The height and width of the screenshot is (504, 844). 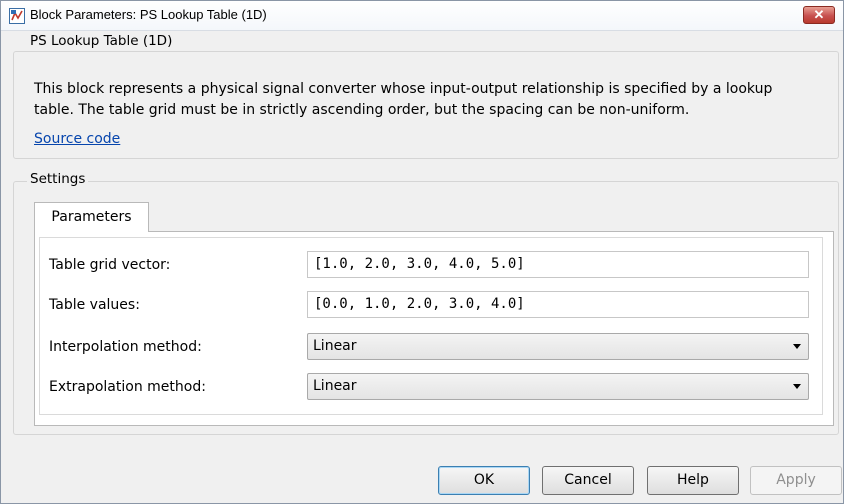 I want to click on extrapolation-method-select: Linear, so click(x=558, y=386).